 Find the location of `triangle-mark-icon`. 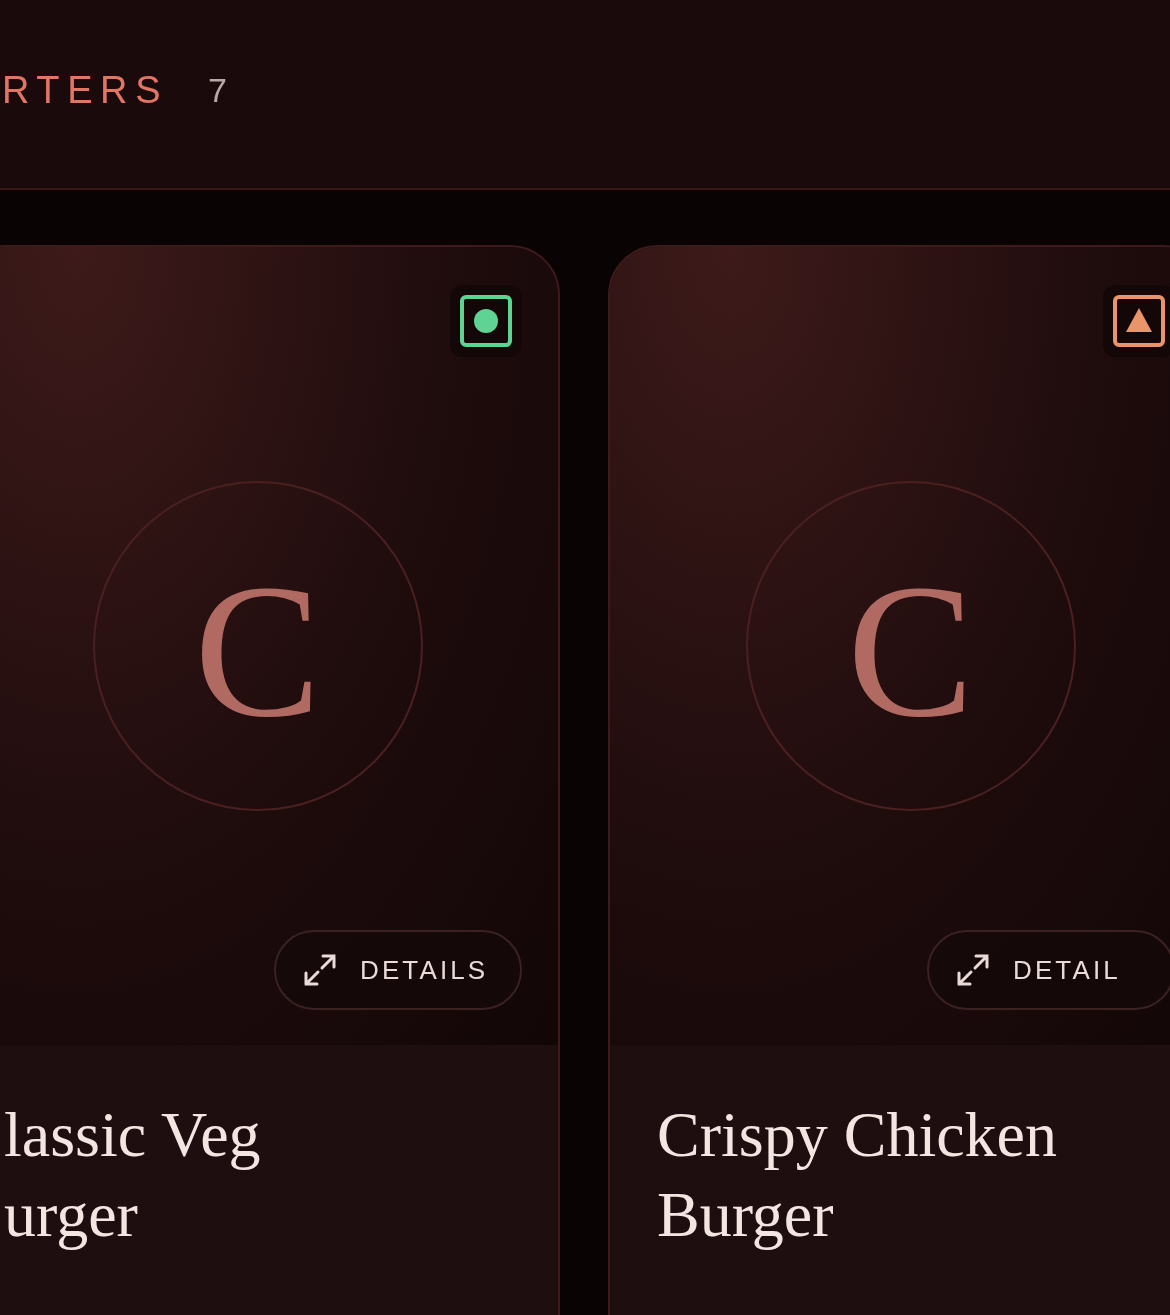

triangle-mark-icon is located at coordinates (1136, 321).